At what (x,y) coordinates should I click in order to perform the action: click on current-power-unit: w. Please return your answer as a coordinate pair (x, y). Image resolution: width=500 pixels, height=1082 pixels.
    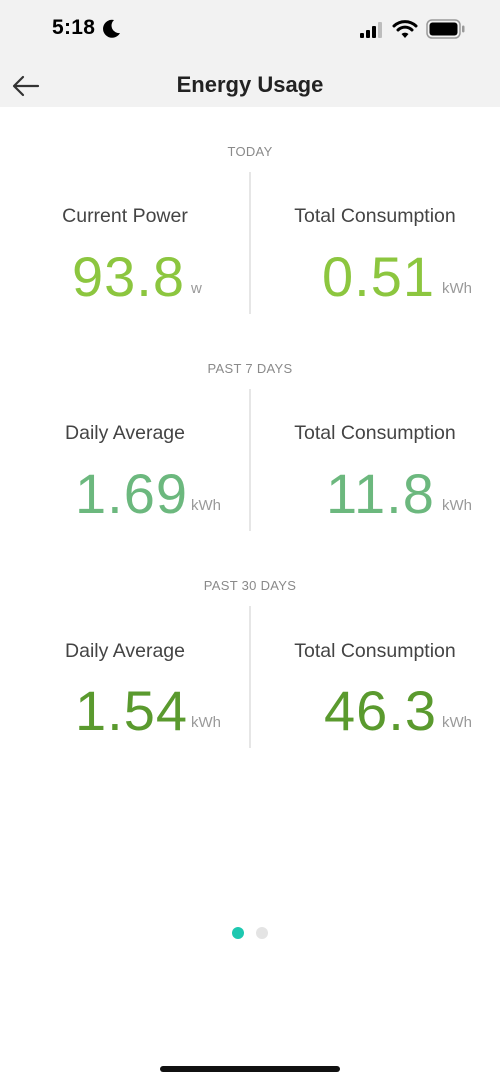
    Looking at the image, I should click on (196, 288).